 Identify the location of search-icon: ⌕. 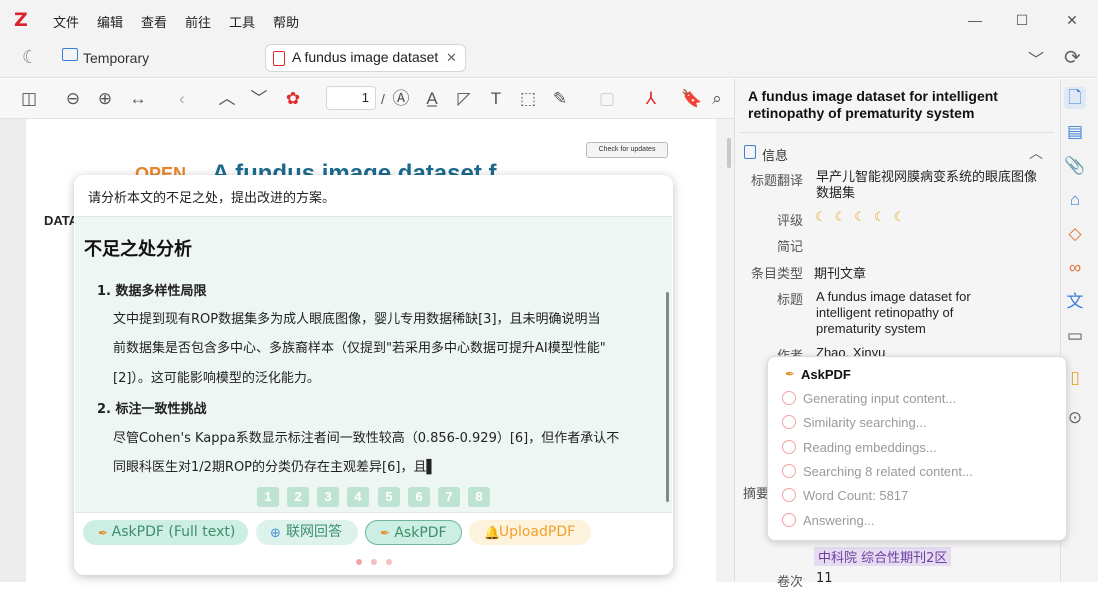
(717, 99).